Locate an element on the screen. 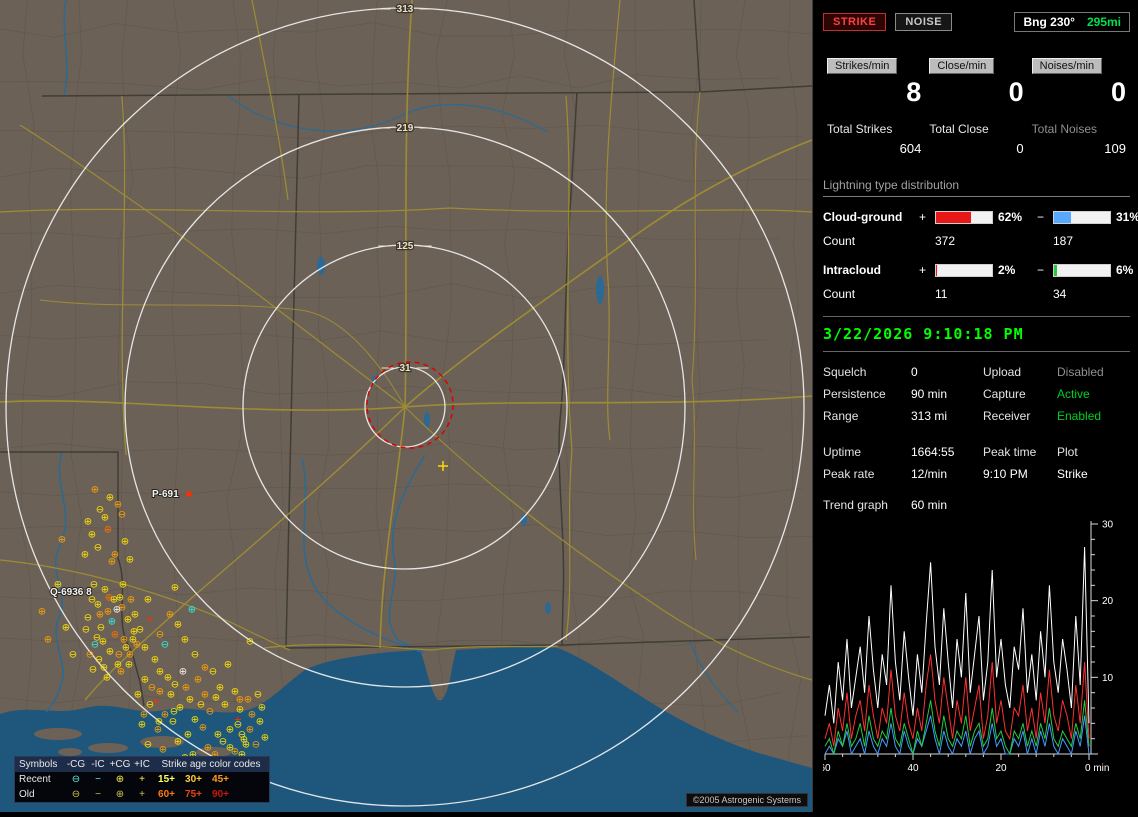  cg-negative-count: 187 is located at coordinates (1063, 241).